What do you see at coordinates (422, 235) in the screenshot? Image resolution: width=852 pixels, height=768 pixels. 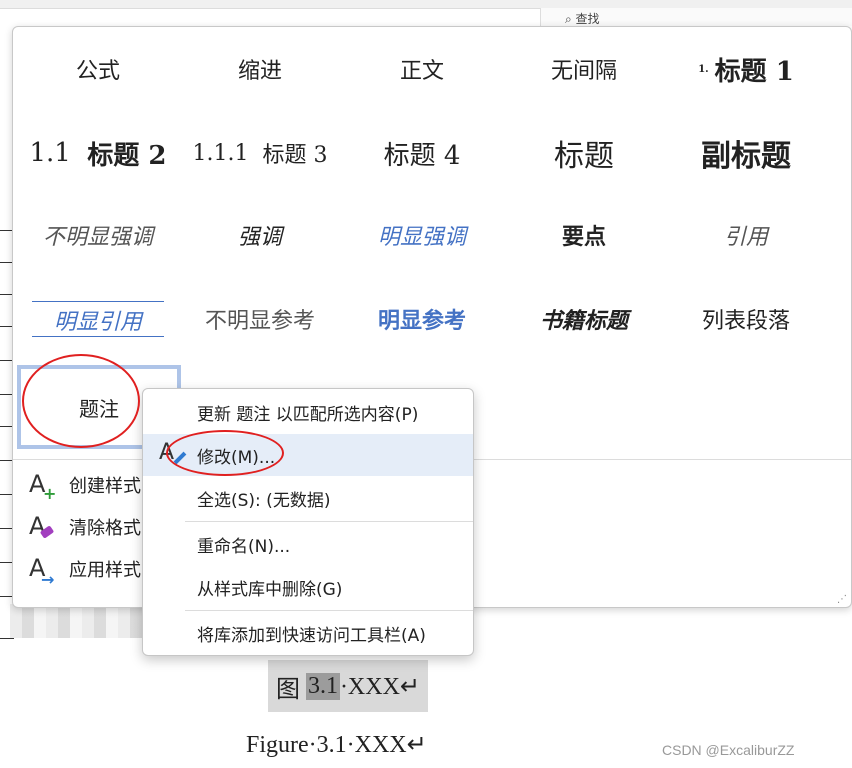 I see `style-intense-emphasis: 明显强调` at bounding box center [422, 235].